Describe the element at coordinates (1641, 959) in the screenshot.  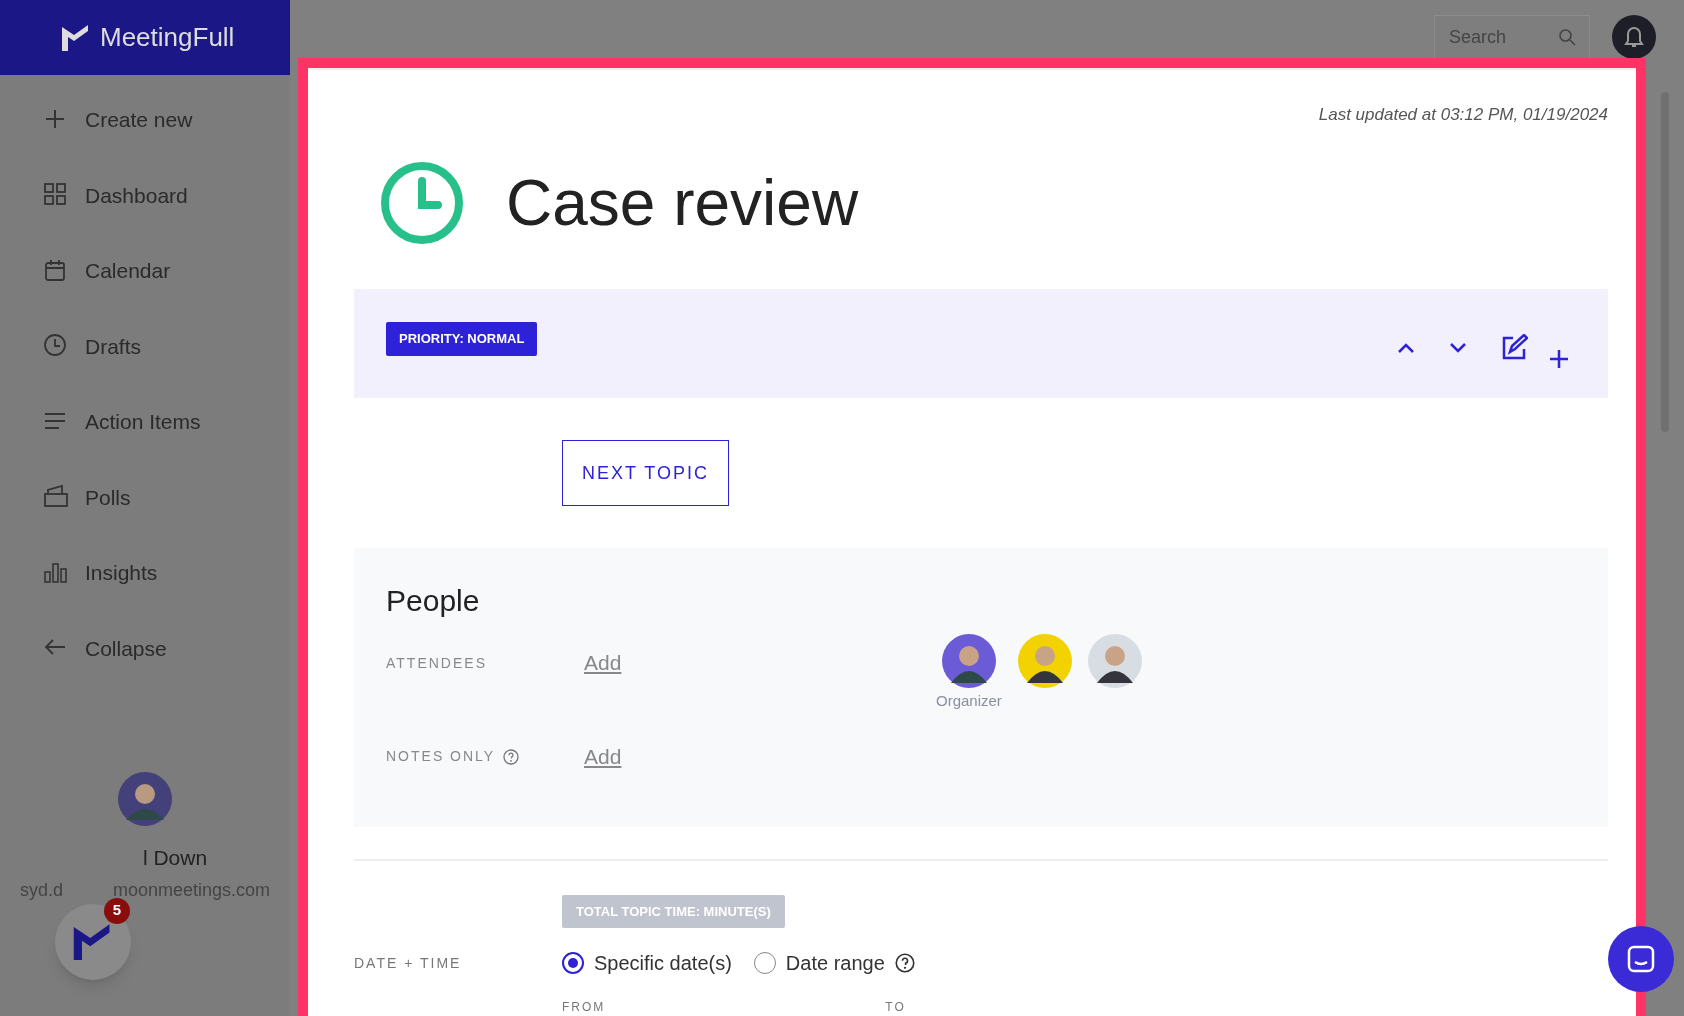
I see `chat-icon` at that location.